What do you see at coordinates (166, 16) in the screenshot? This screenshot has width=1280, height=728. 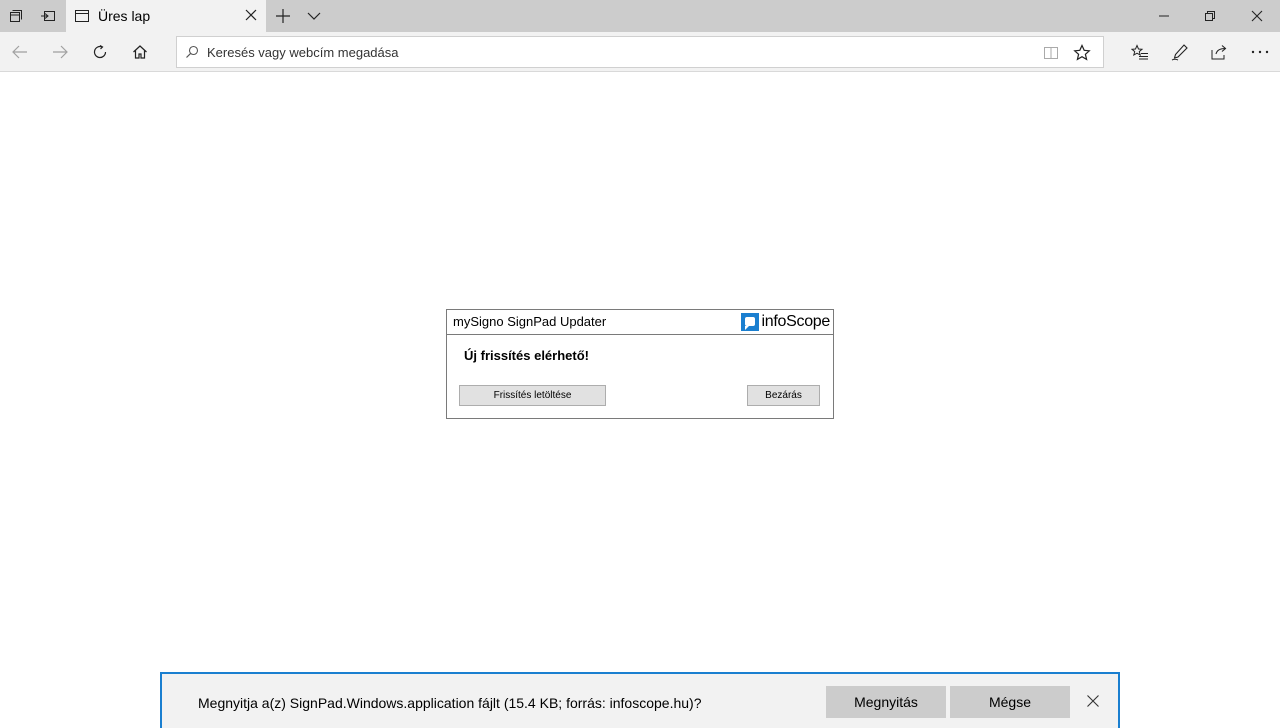 I see `tab-active: Üres lap` at bounding box center [166, 16].